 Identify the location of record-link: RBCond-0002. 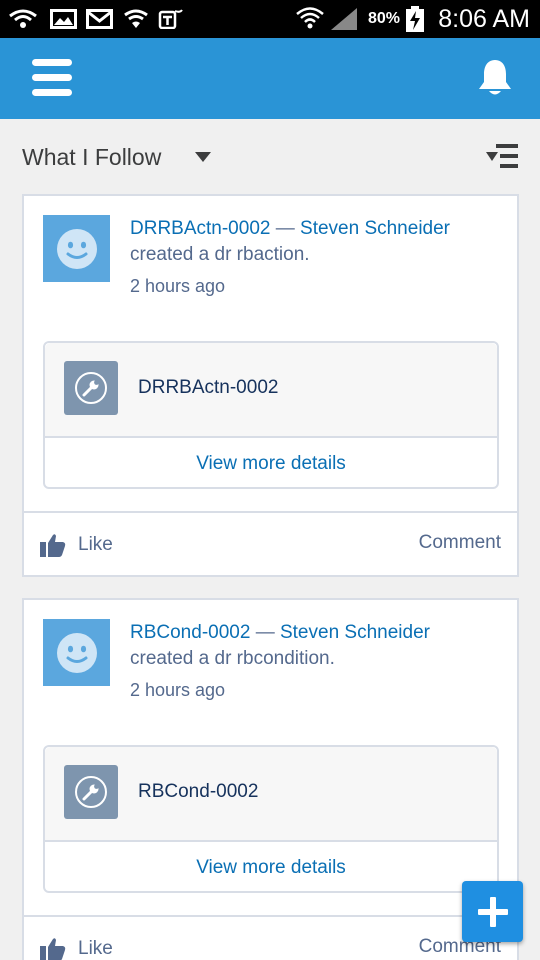
(190, 632).